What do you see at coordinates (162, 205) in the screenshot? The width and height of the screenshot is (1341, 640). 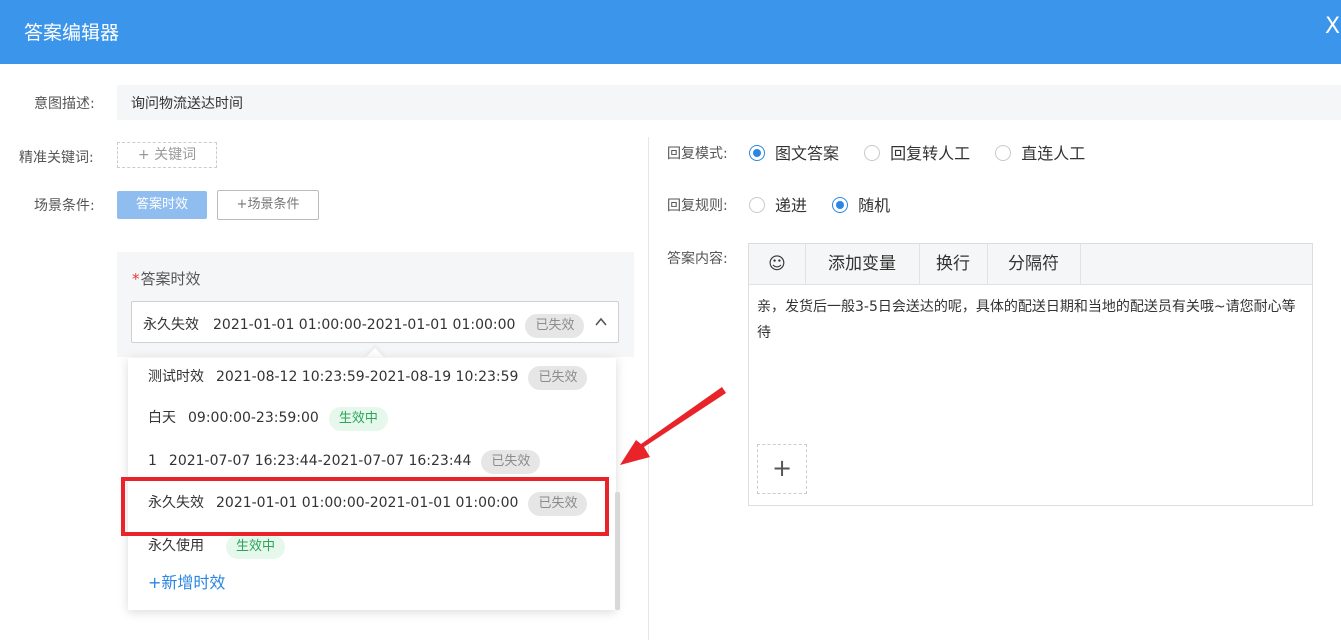 I see `scene-tag-validity: 答案时效` at bounding box center [162, 205].